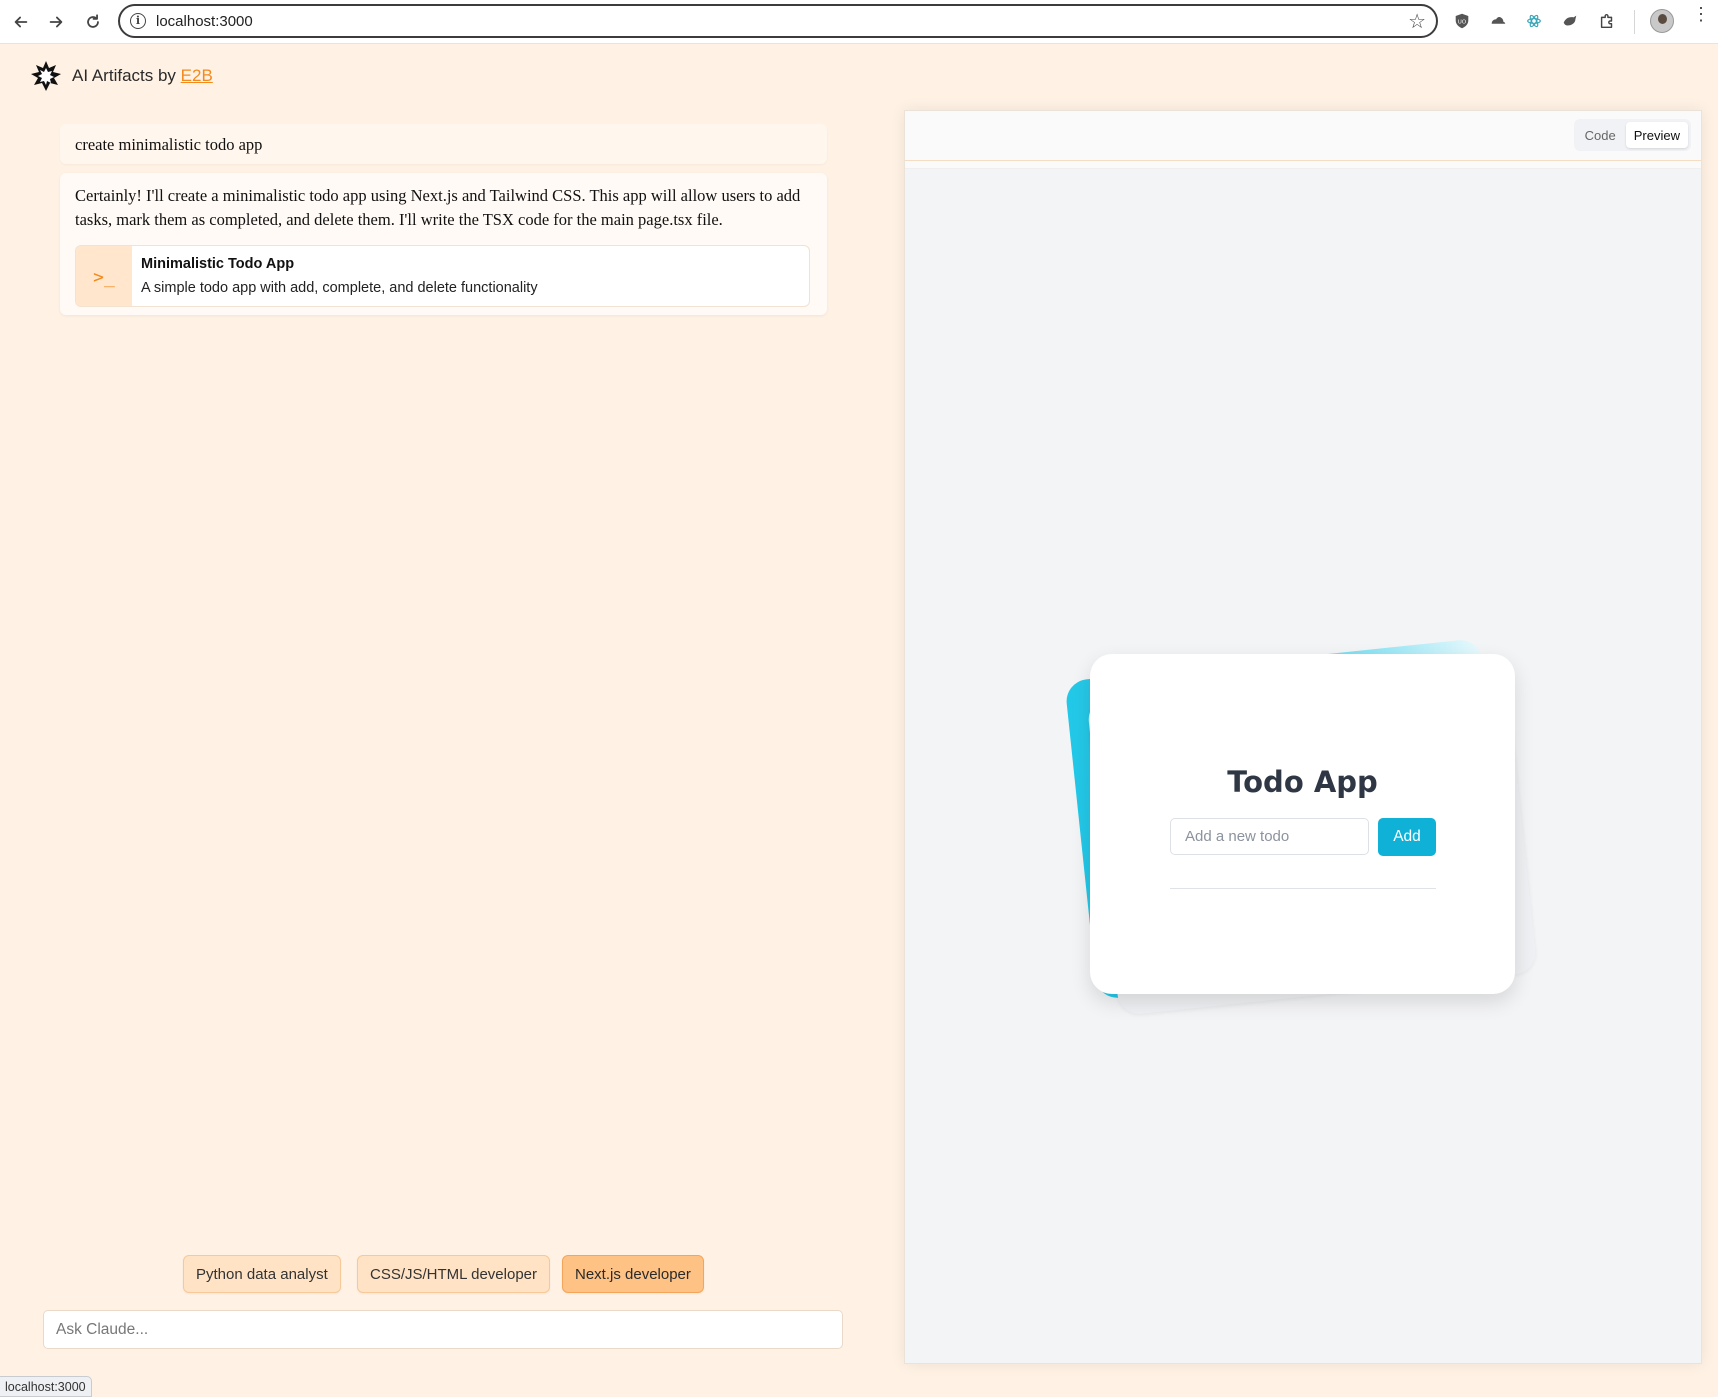  I want to click on shield-extension-icon: UO, so click(1462, 21).